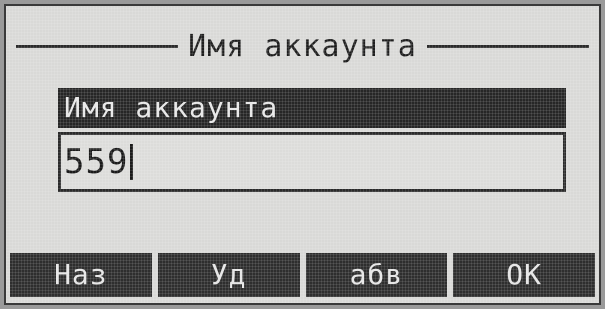  Describe the element at coordinates (312, 108) in the screenshot. I see `field-label-highlighted: Имя аккаунта` at that location.